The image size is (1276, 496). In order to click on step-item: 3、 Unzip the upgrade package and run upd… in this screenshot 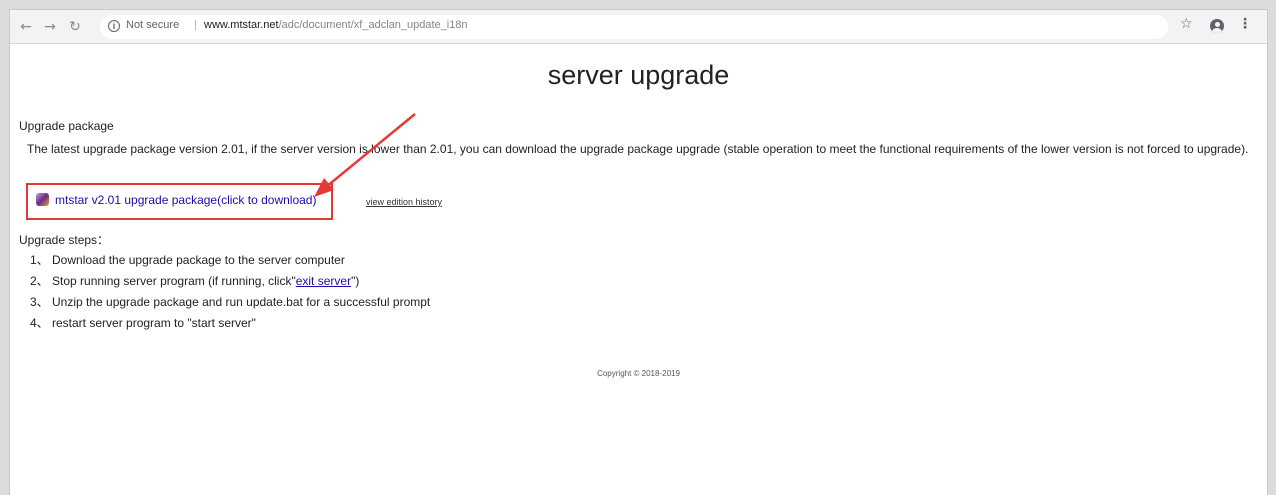, I will do `click(230, 302)`.